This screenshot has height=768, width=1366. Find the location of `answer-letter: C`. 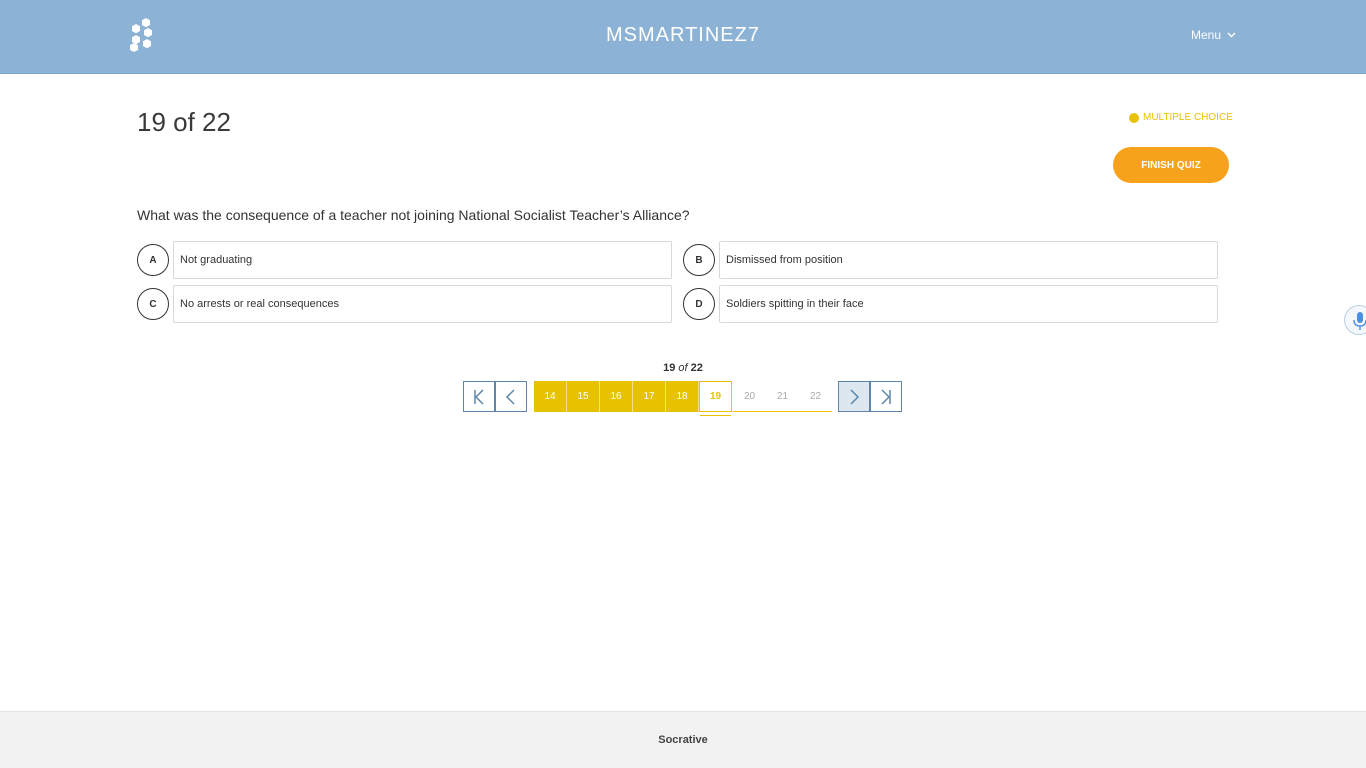

answer-letter: C is located at coordinates (153, 304).